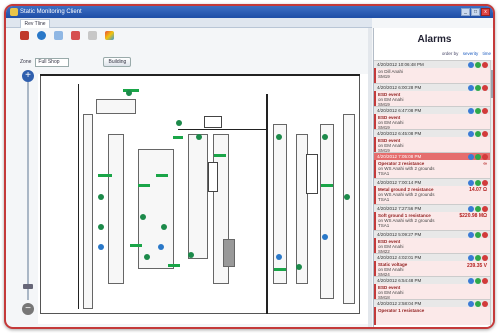 The image size is (499, 333). Describe the element at coordinates (432, 280) in the screenshot. I see `alarm-timestamp: 4/20/2012 6:54:48 PM` at that location.